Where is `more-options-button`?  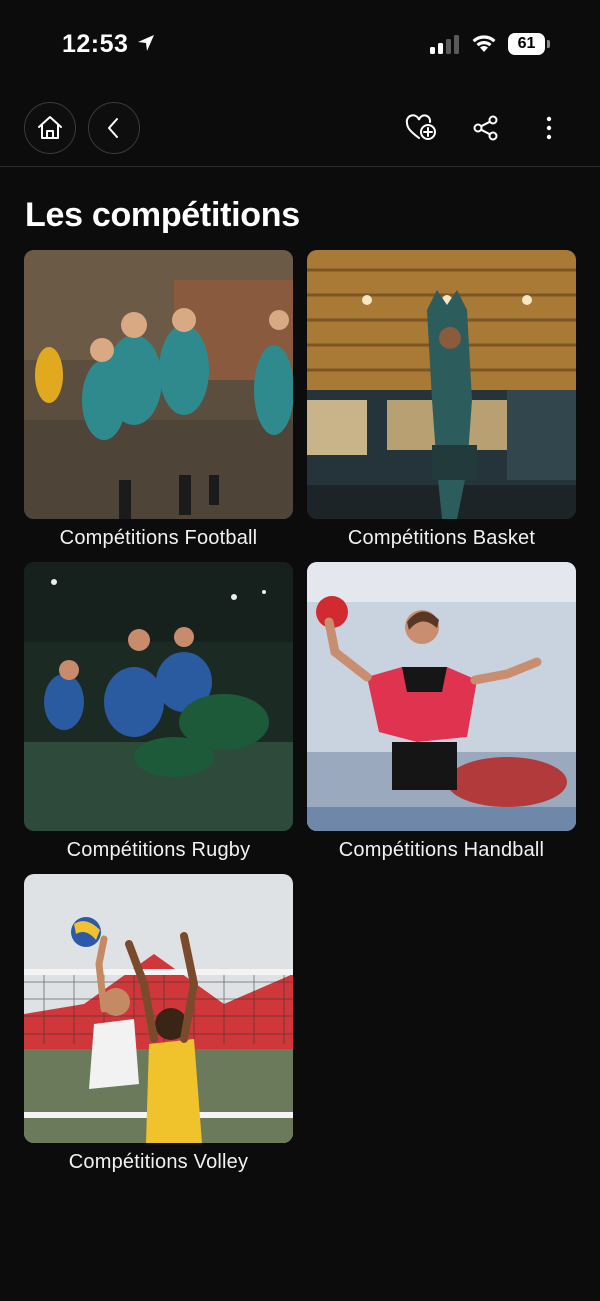 more-options-button is located at coordinates (549, 128).